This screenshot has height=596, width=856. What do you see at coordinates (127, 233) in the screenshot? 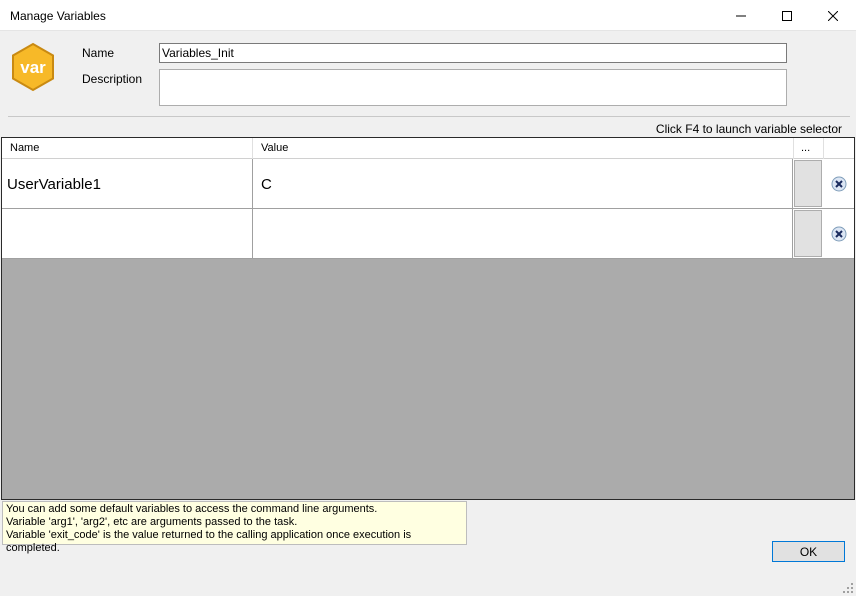
I see `variable-name-cell` at bounding box center [127, 233].